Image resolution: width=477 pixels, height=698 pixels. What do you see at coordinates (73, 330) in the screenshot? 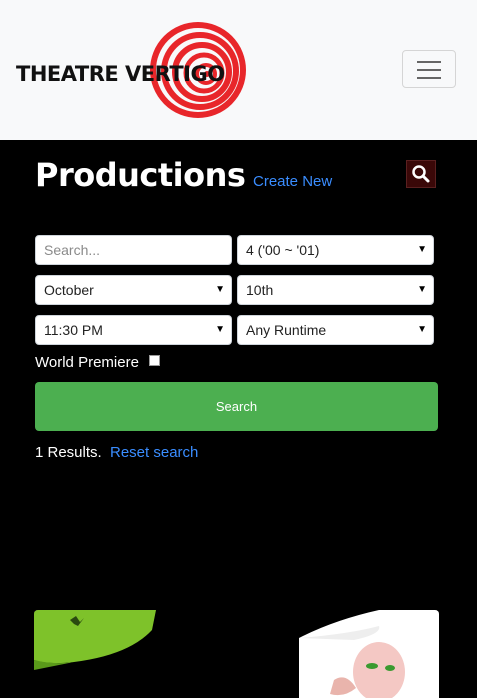
I see `time-value: 11:30 PM` at bounding box center [73, 330].